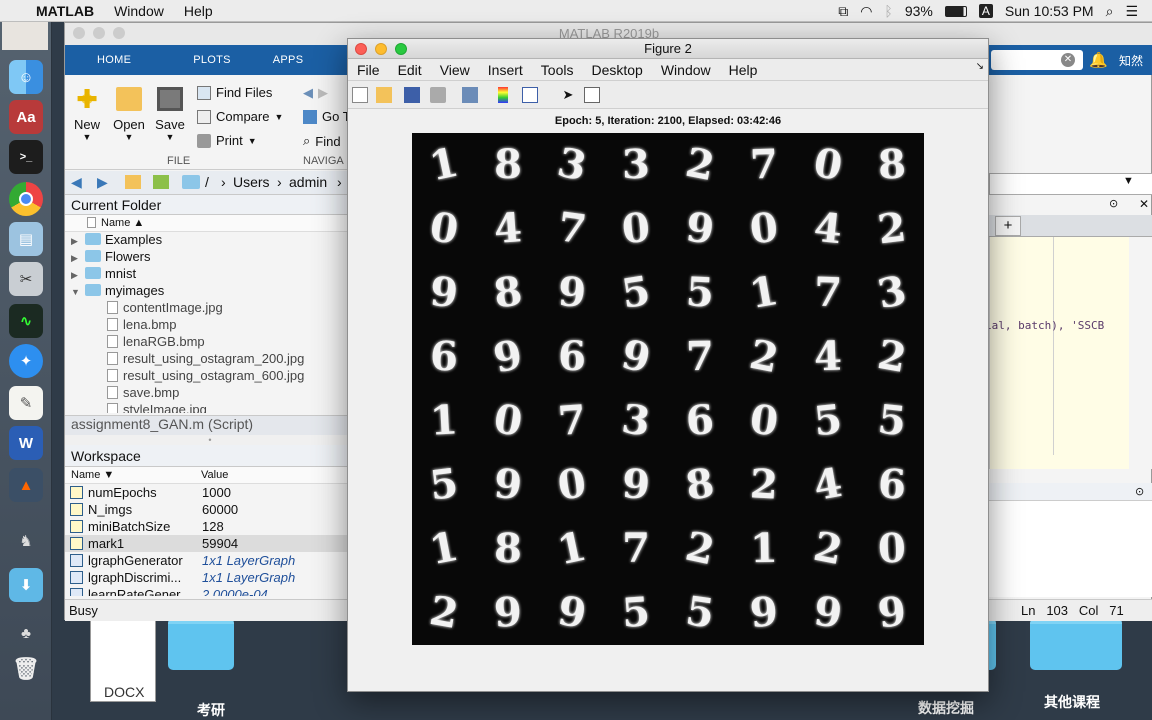 This screenshot has width=1152, height=720. I want to click on notification-center-icon: ☰, so click(1131, 11).